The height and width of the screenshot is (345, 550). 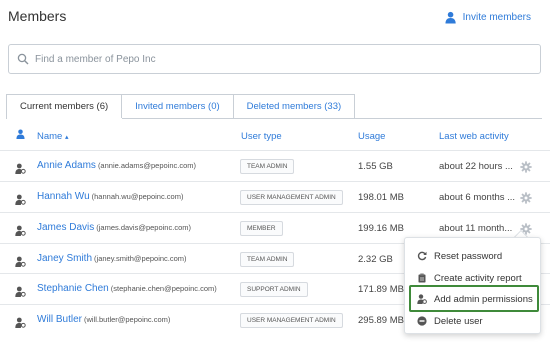 What do you see at coordinates (140, 258) in the screenshot?
I see `member-email: (janey.smith@pepoinc.com)` at bounding box center [140, 258].